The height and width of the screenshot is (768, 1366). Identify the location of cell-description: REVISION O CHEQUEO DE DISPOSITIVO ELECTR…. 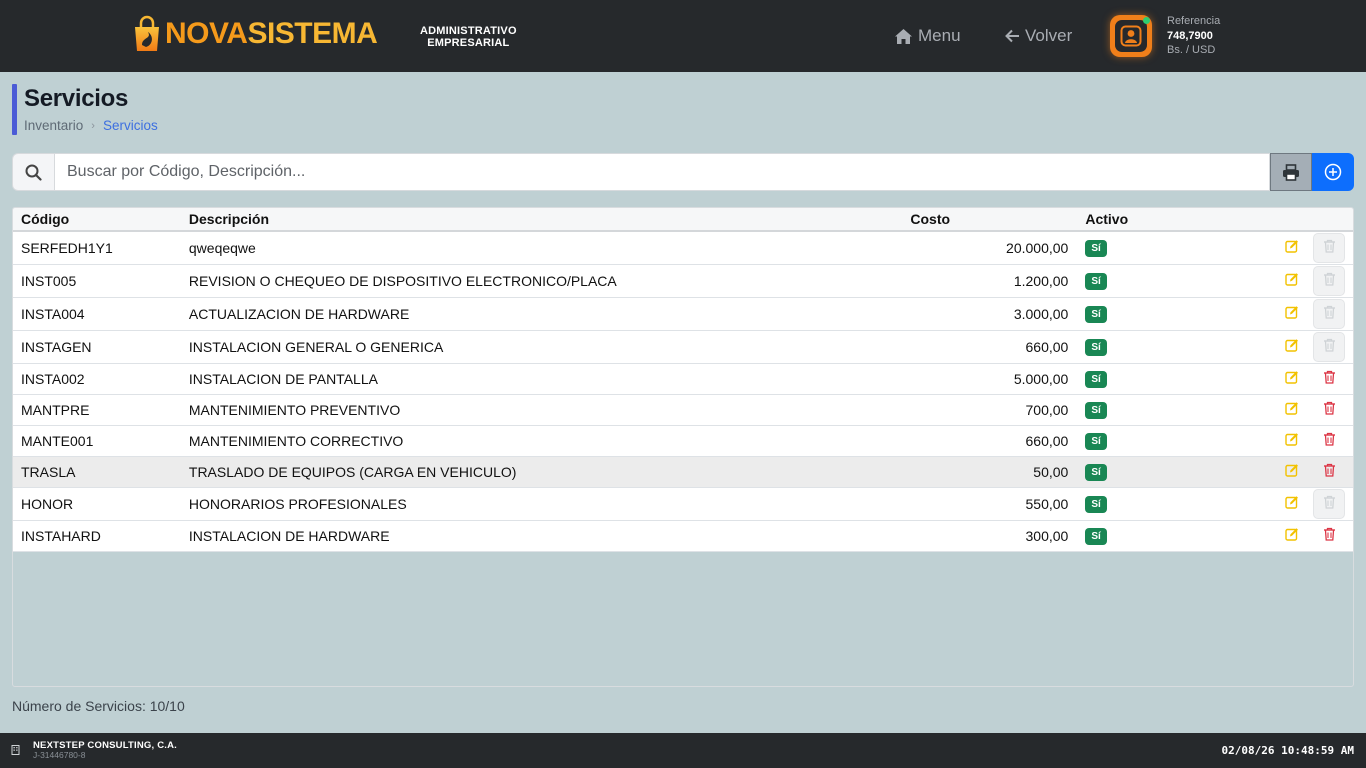
(402, 280).